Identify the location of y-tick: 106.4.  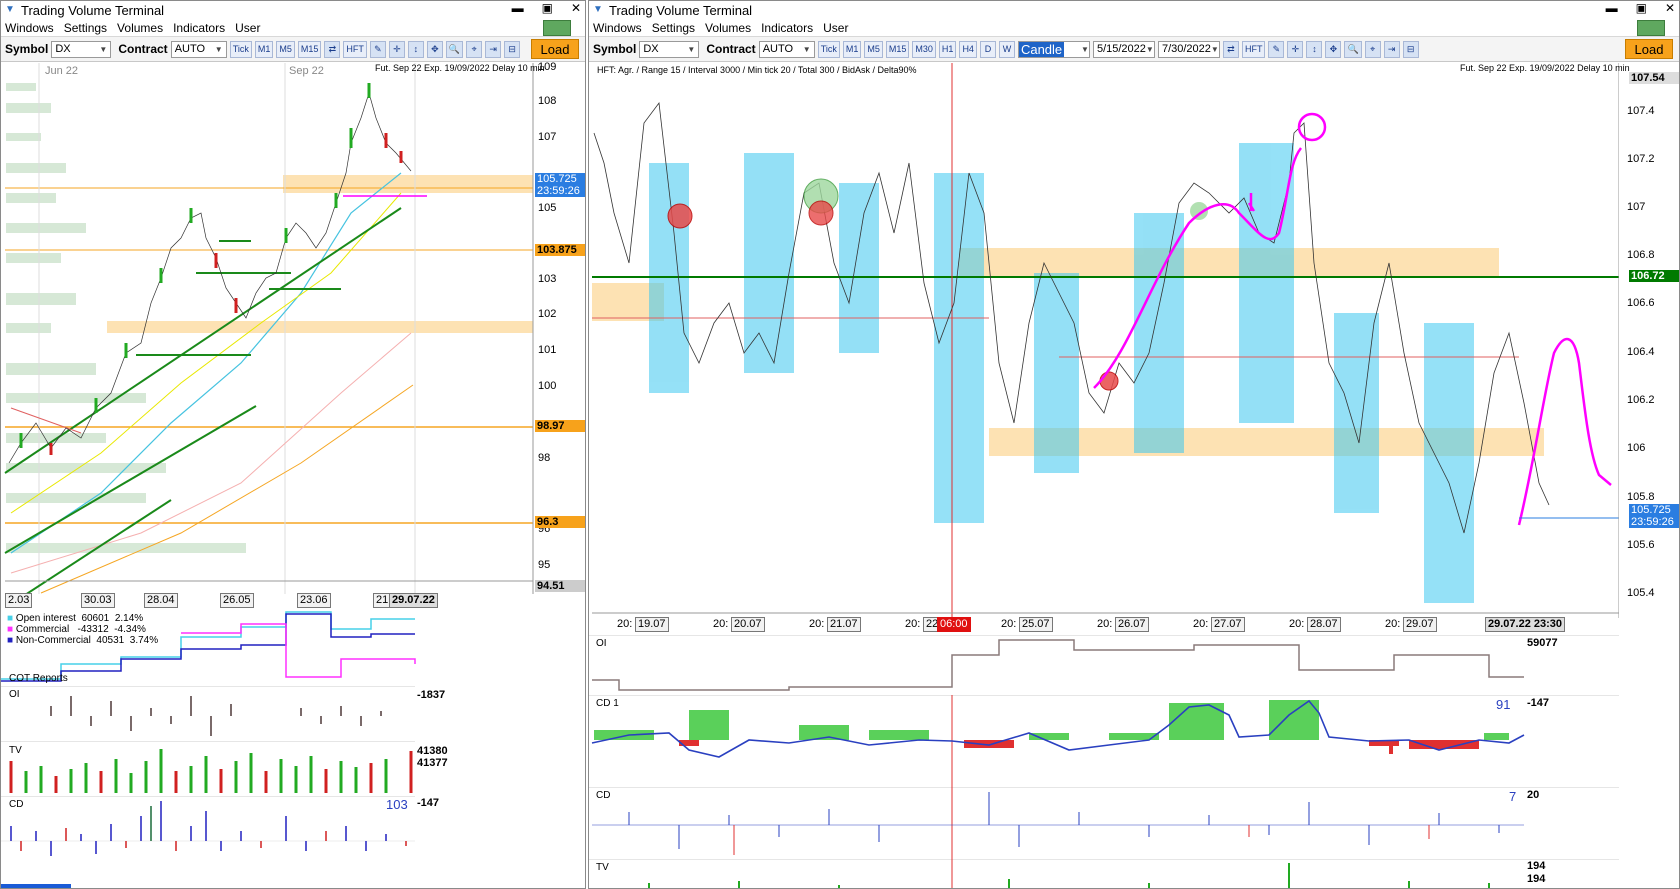
(1641, 352).